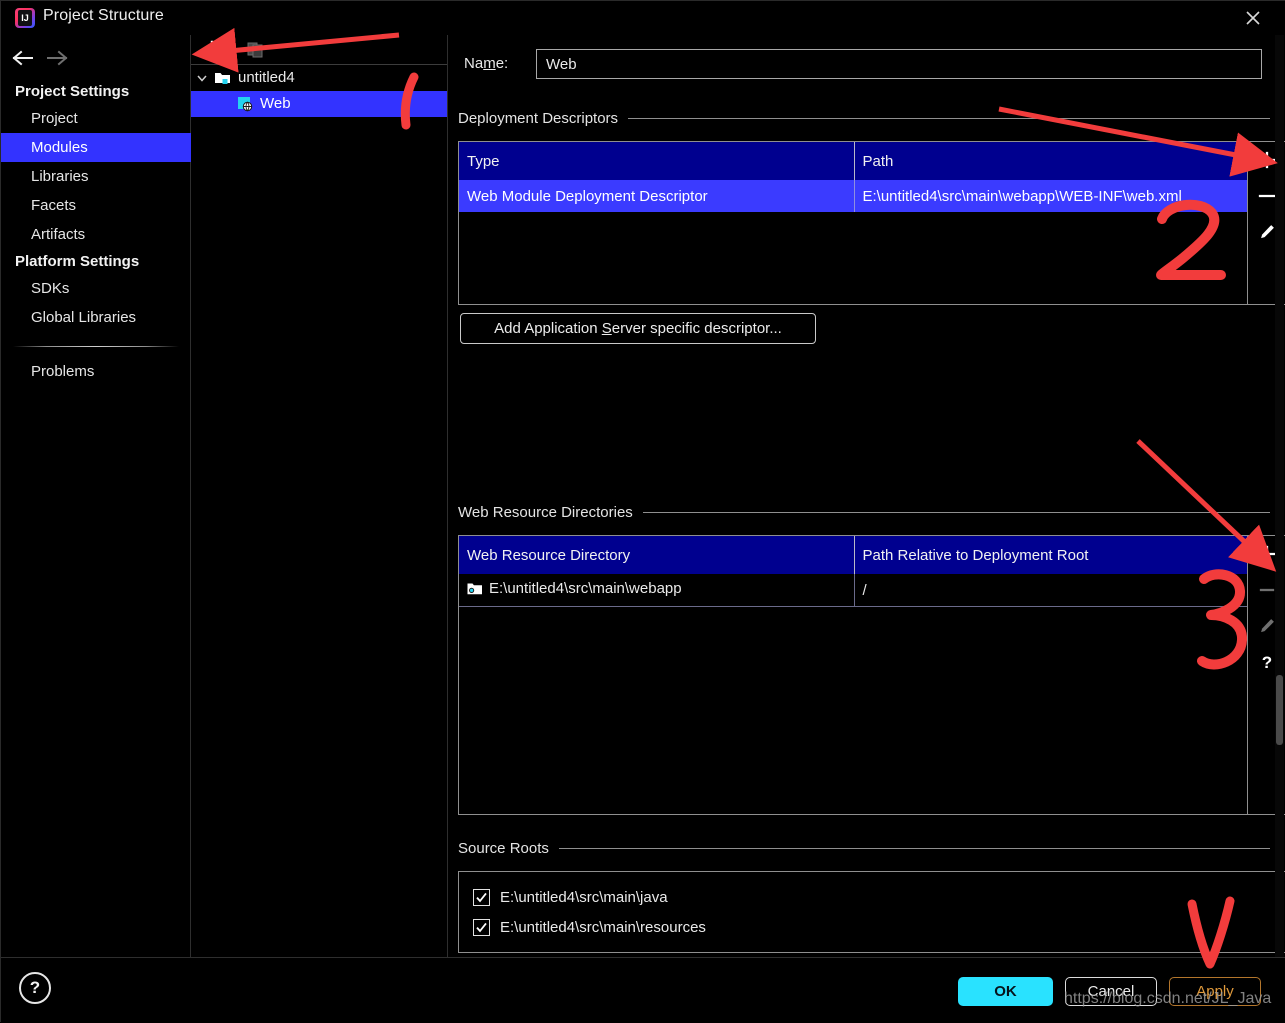 This screenshot has width=1285, height=1023. I want to click on intellij-logo-letters: IJ, so click(25, 18).